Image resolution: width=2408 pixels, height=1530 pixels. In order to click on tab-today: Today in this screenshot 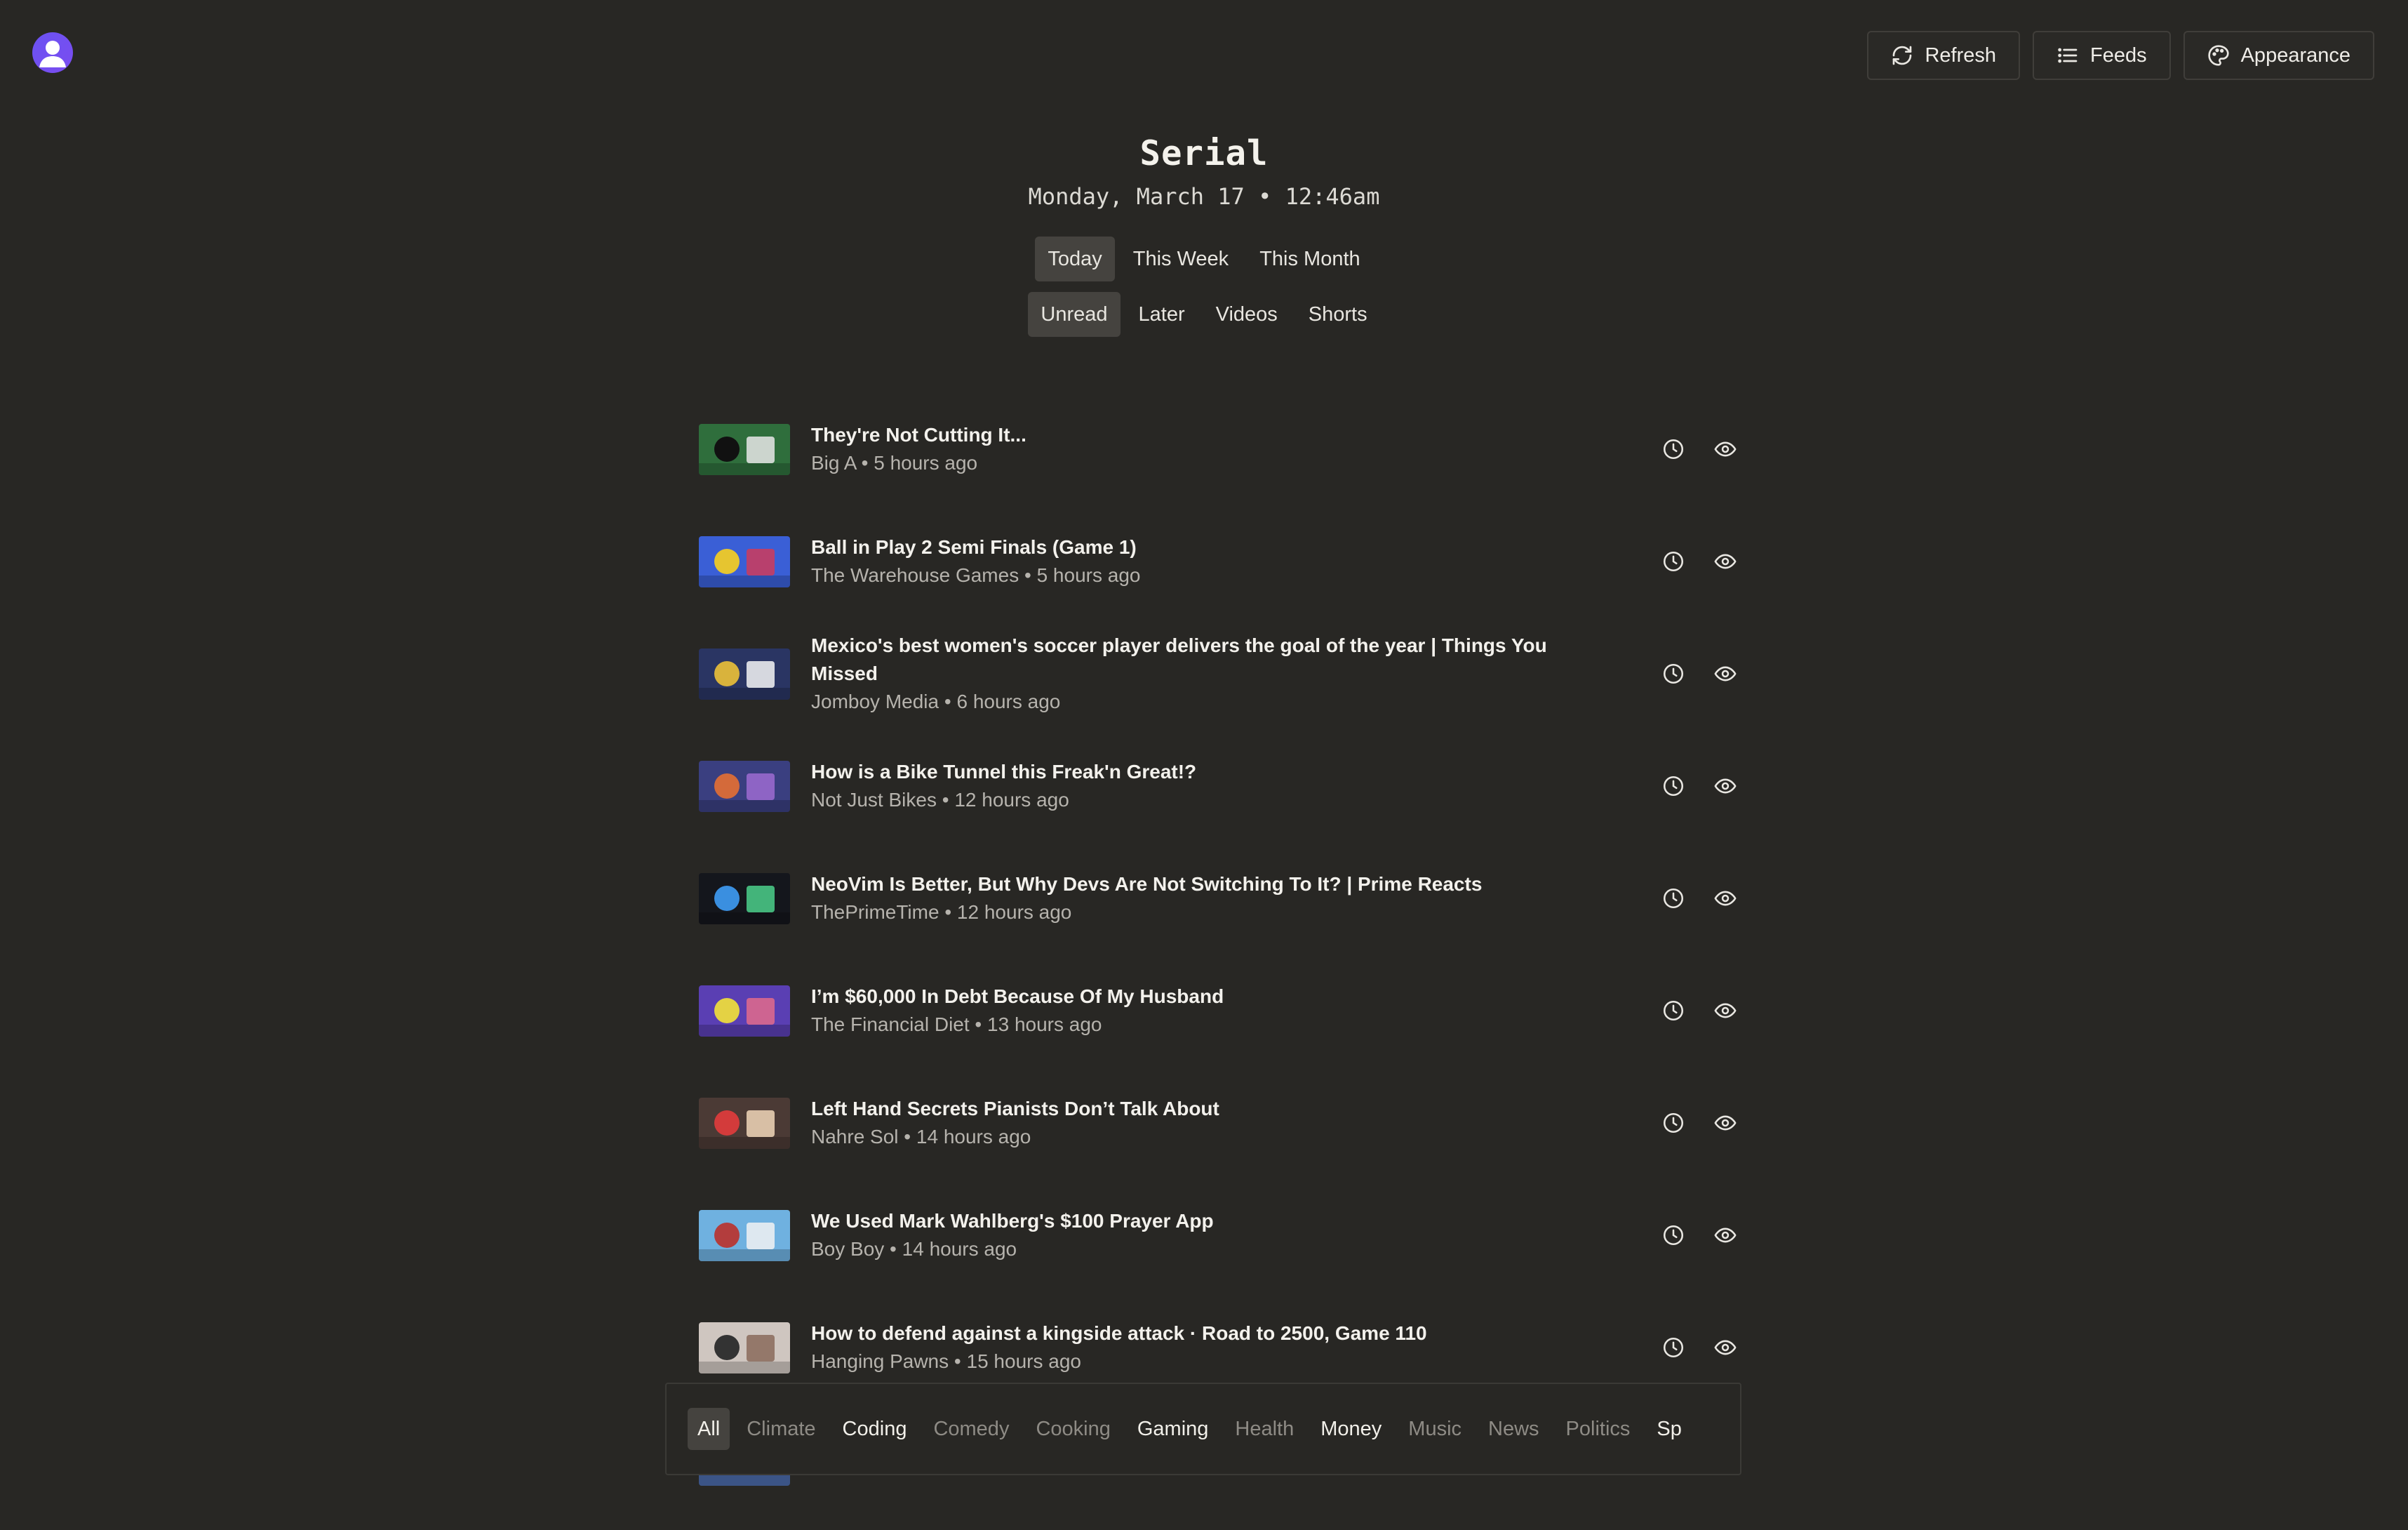, I will do `click(1075, 259)`.